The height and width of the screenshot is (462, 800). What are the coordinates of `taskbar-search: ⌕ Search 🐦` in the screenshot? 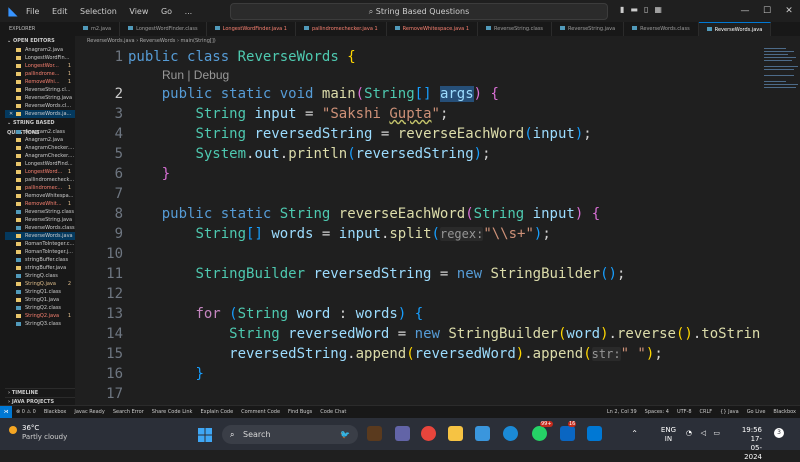 It's located at (290, 434).